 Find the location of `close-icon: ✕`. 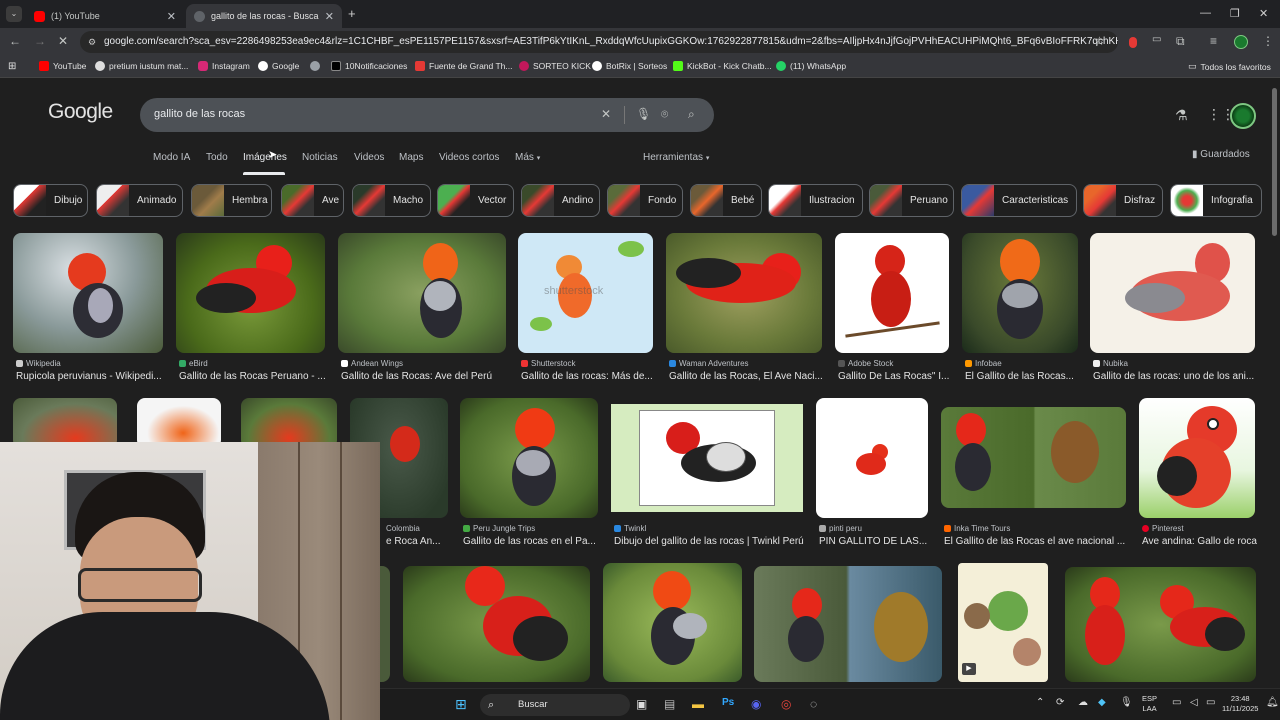

close-icon: ✕ is located at coordinates (171, 16).